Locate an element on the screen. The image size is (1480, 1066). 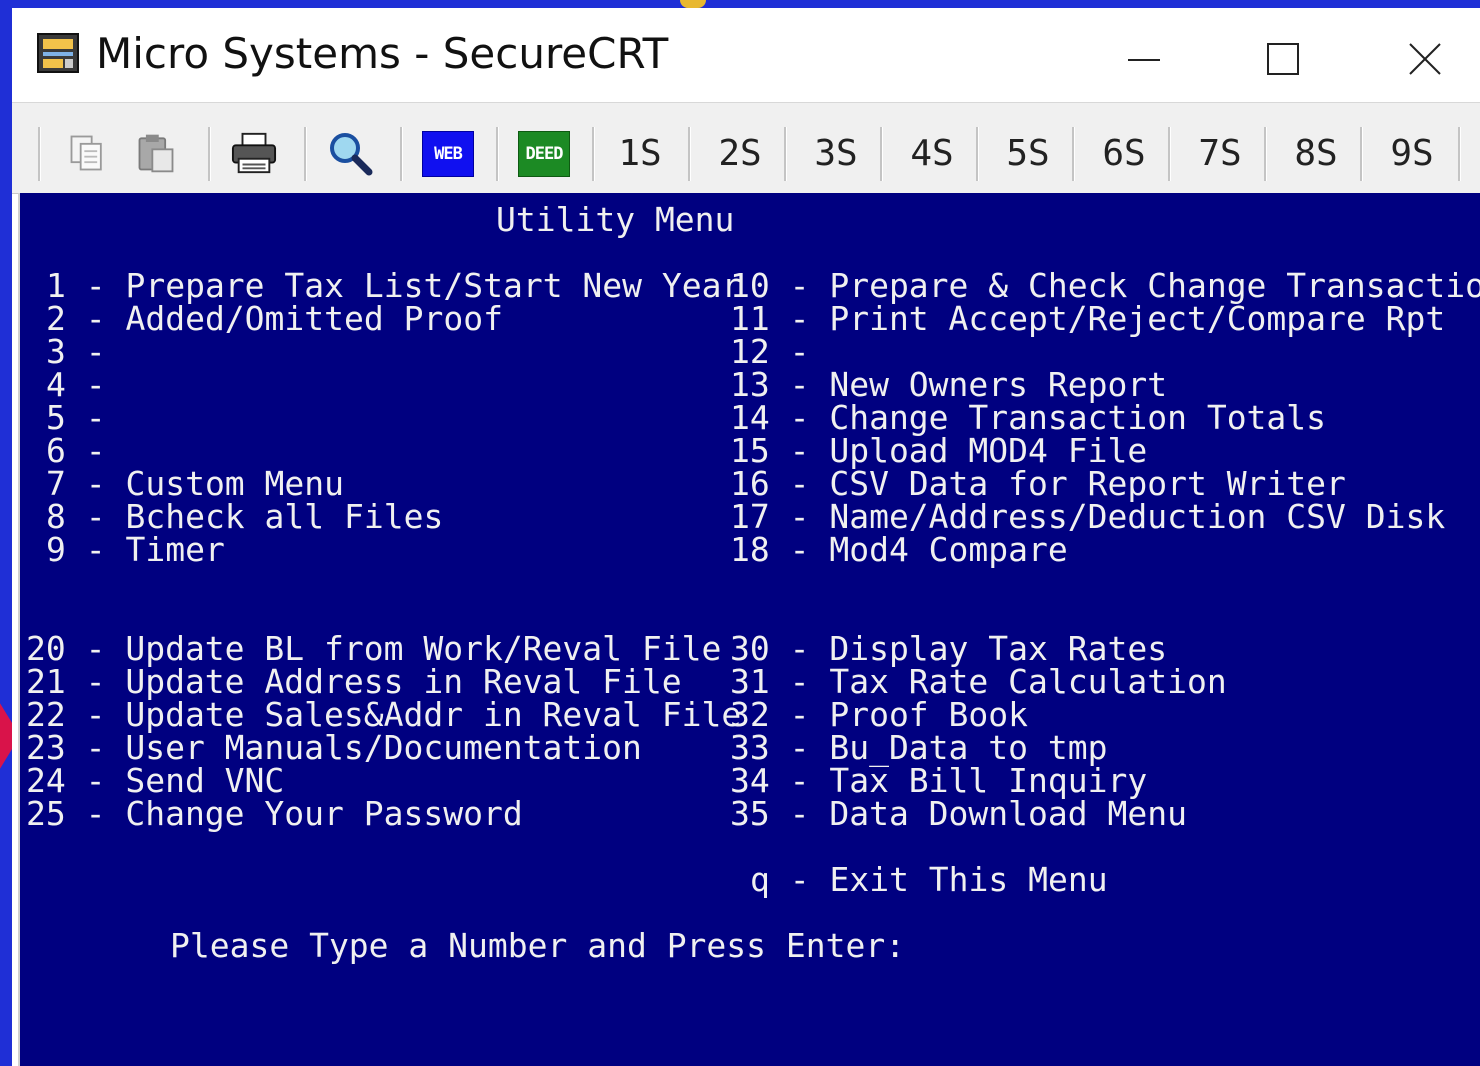
menu-option: 23 - User Manuals/Documentation is located at coordinates (334, 747).